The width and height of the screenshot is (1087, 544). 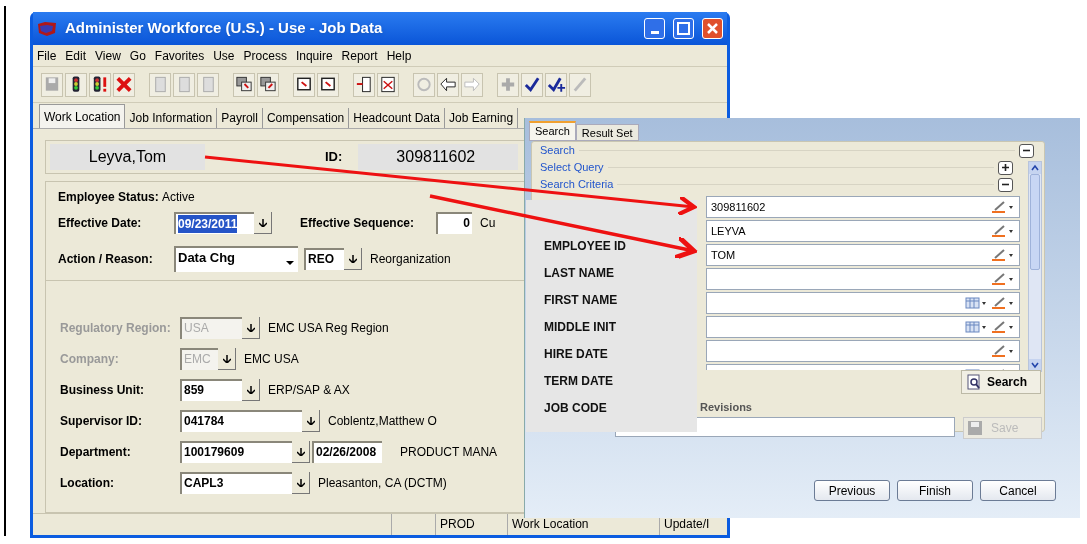 I want to click on menu-item: Go, so click(x=137, y=55).